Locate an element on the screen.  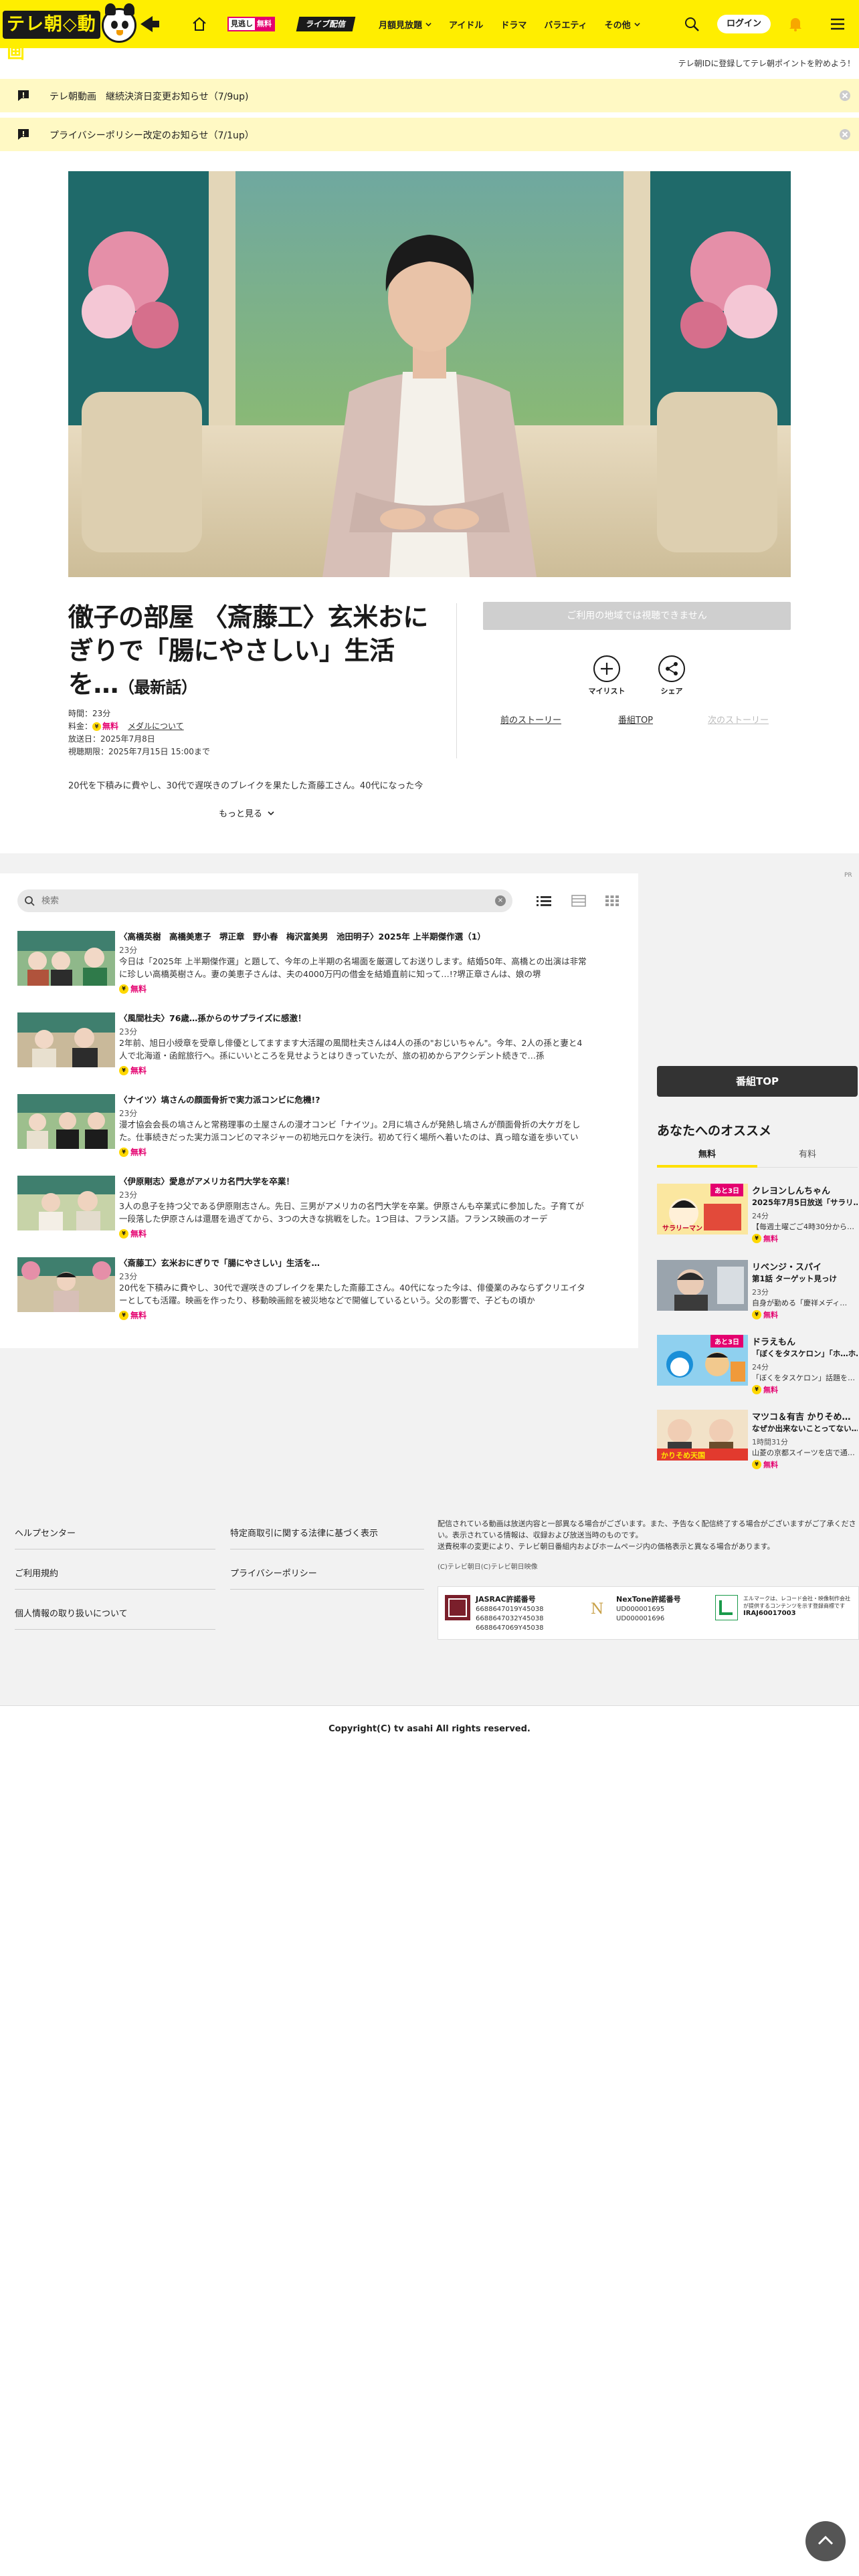
share-button: シェア is located at coordinates (672, 675).